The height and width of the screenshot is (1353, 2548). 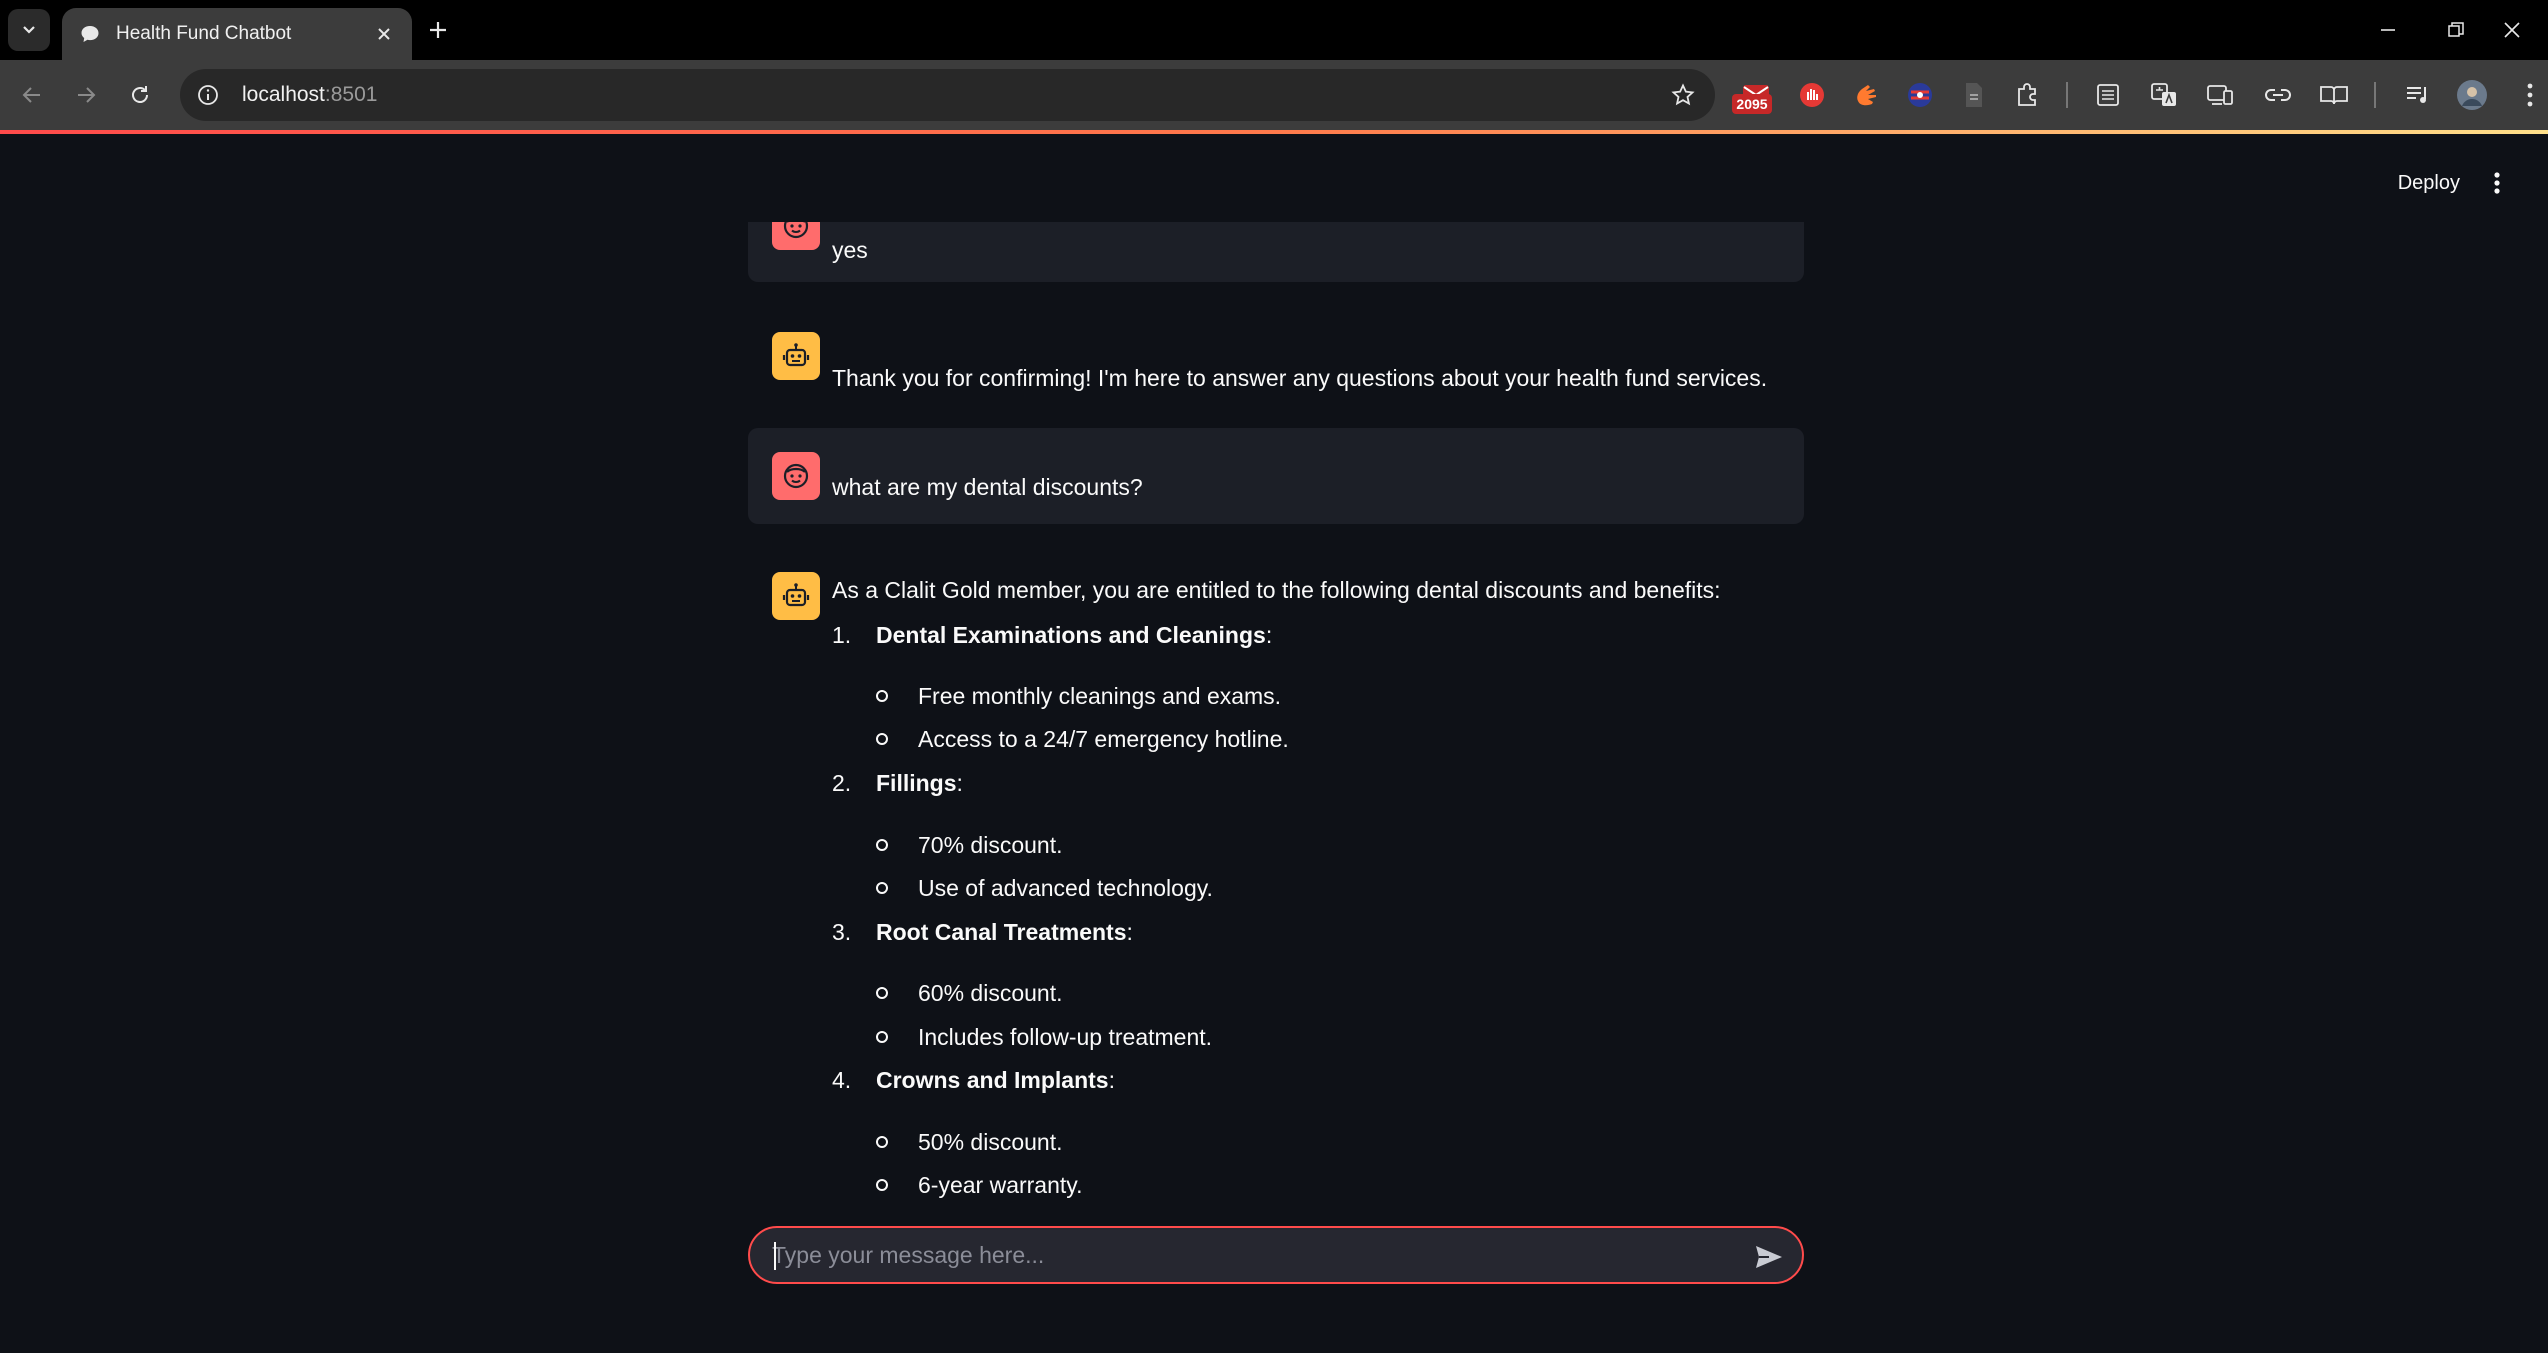 What do you see at coordinates (1065, 1037) in the screenshot?
I see `sub-list-text: Includes follow-up treatment.` at bounding box center [1065, 1037].